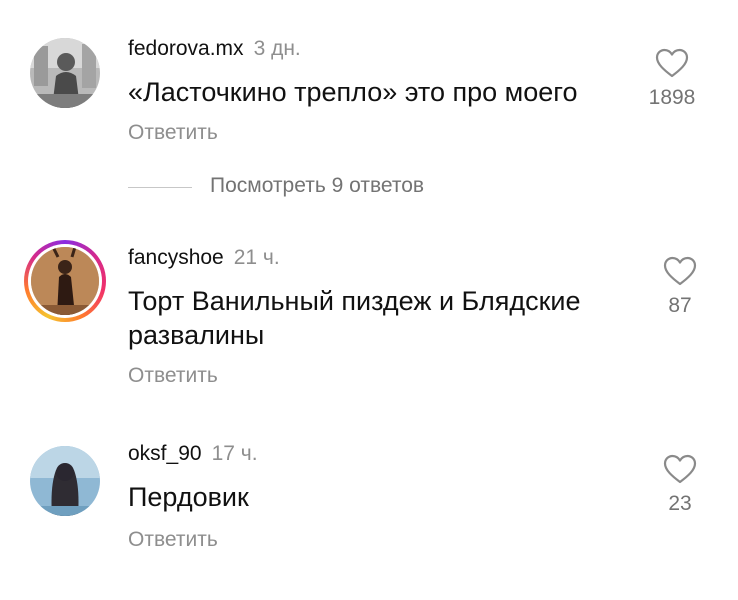 This screenshot has width=738, height=600. What do you see at coordinates (188, 497) in the screenshot?
I see `comment-text: Пердовик` at bounding box center [188, 497].